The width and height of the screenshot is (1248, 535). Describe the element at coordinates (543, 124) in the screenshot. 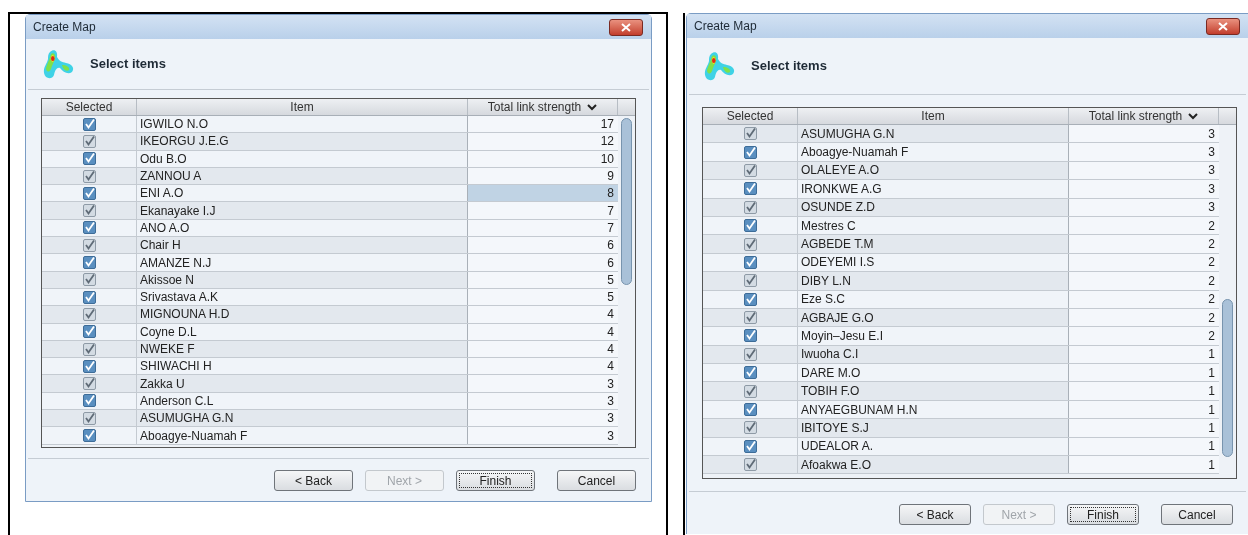

I see `strength-cell: 17` at that location.